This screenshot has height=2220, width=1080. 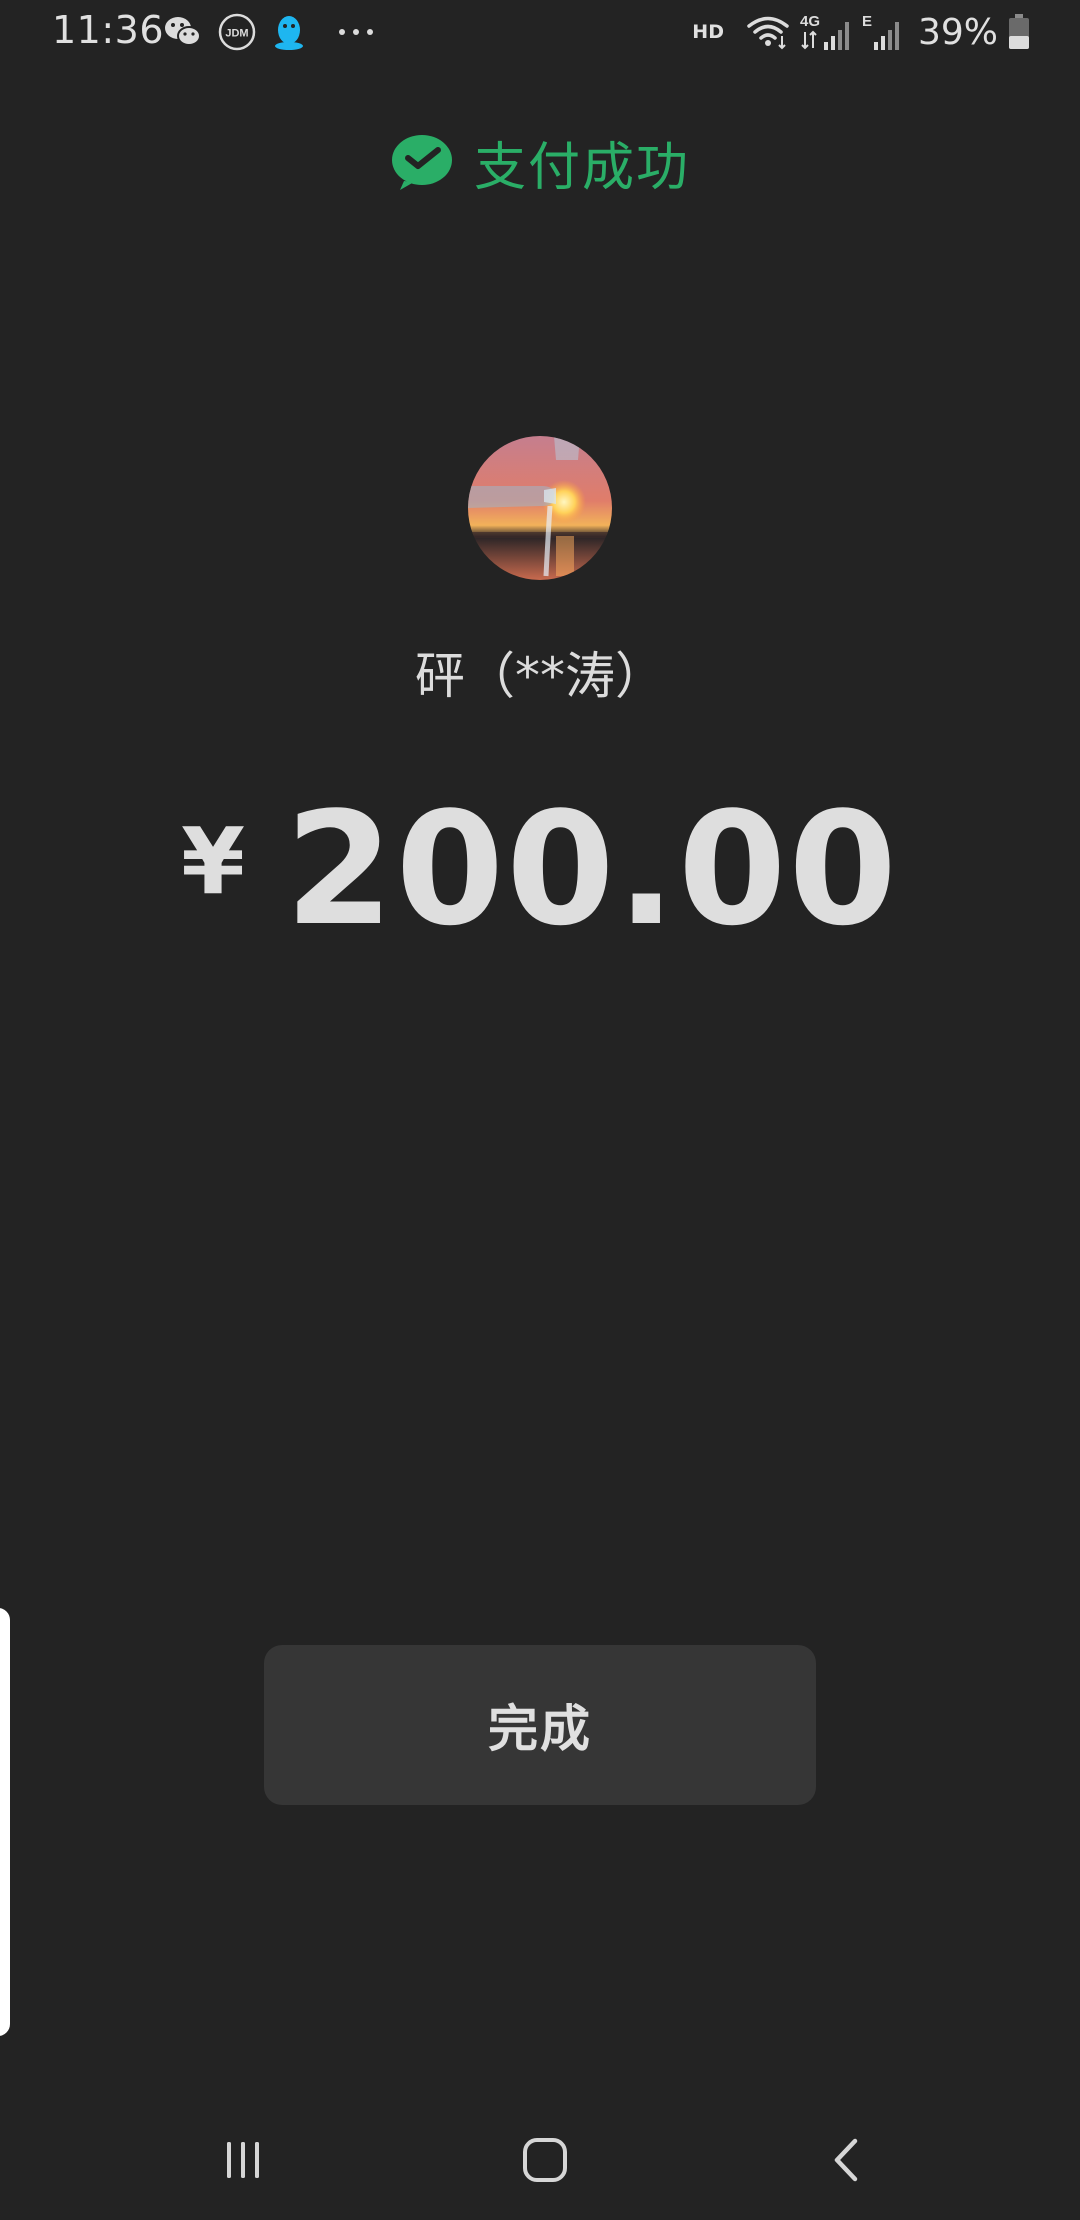 I want to click on edge-panel-handle, so click(x=5, y=1822).